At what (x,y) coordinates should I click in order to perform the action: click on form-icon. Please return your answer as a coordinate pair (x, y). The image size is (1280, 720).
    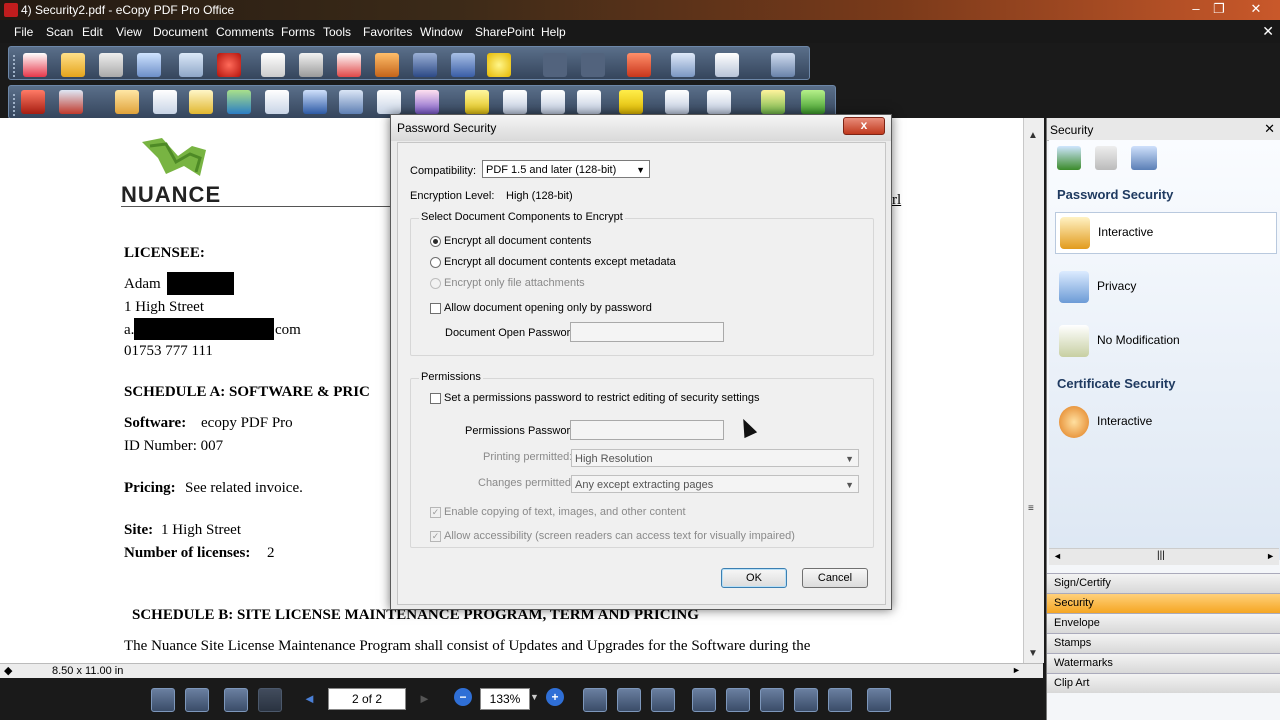
    Looking at the image, I should click on (727, 65).